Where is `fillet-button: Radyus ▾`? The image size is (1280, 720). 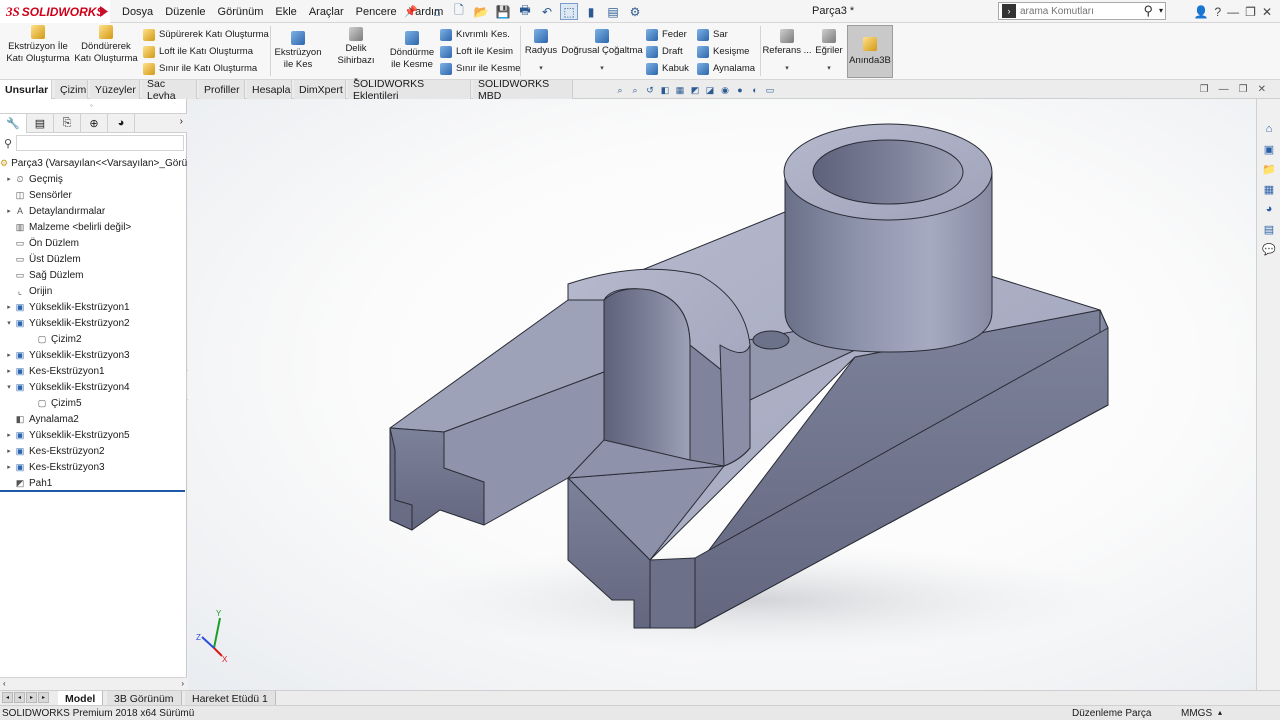 fillet-button: Radyus ▾ is located at coordinates (541, 52).